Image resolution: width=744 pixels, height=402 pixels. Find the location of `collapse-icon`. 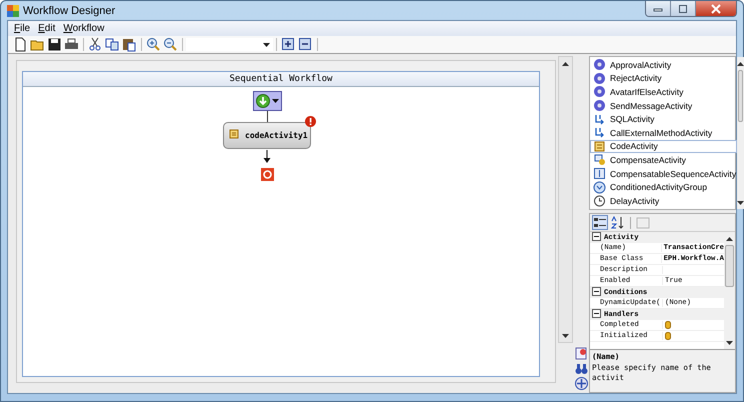

collapse-icon is located at coordinates (305, 44).